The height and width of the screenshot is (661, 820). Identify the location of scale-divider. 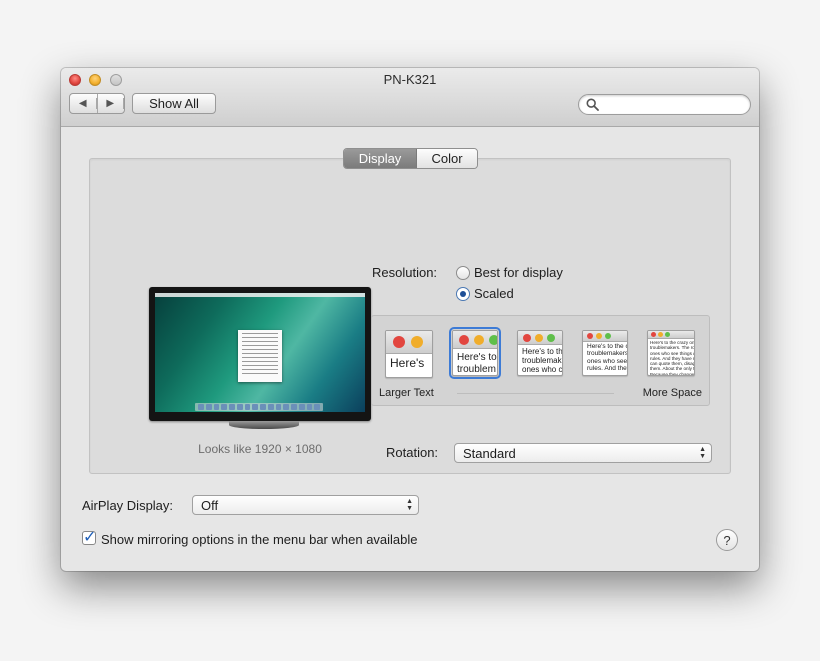
(535, 393).